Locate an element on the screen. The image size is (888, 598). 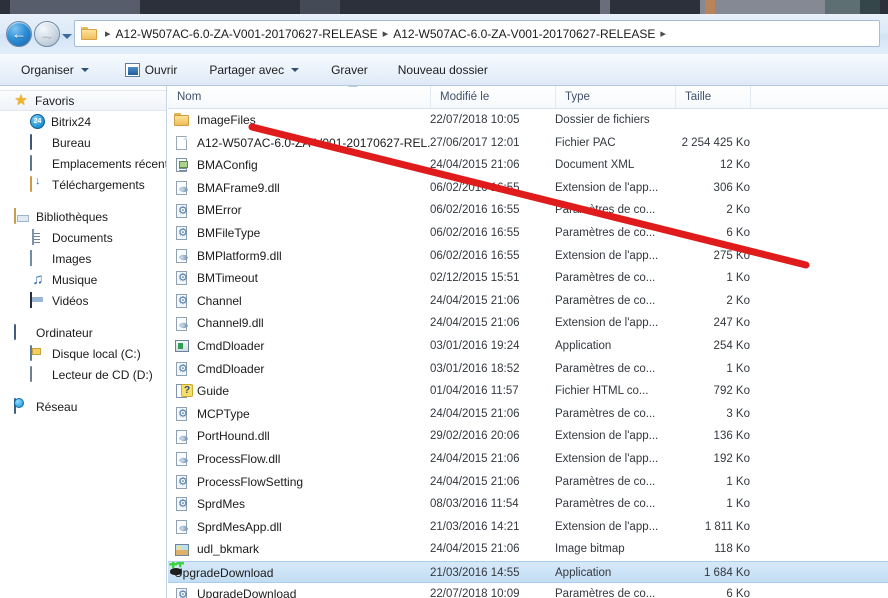
file-name-cell: UpgradeDownload is located at coordinates (299, 590).